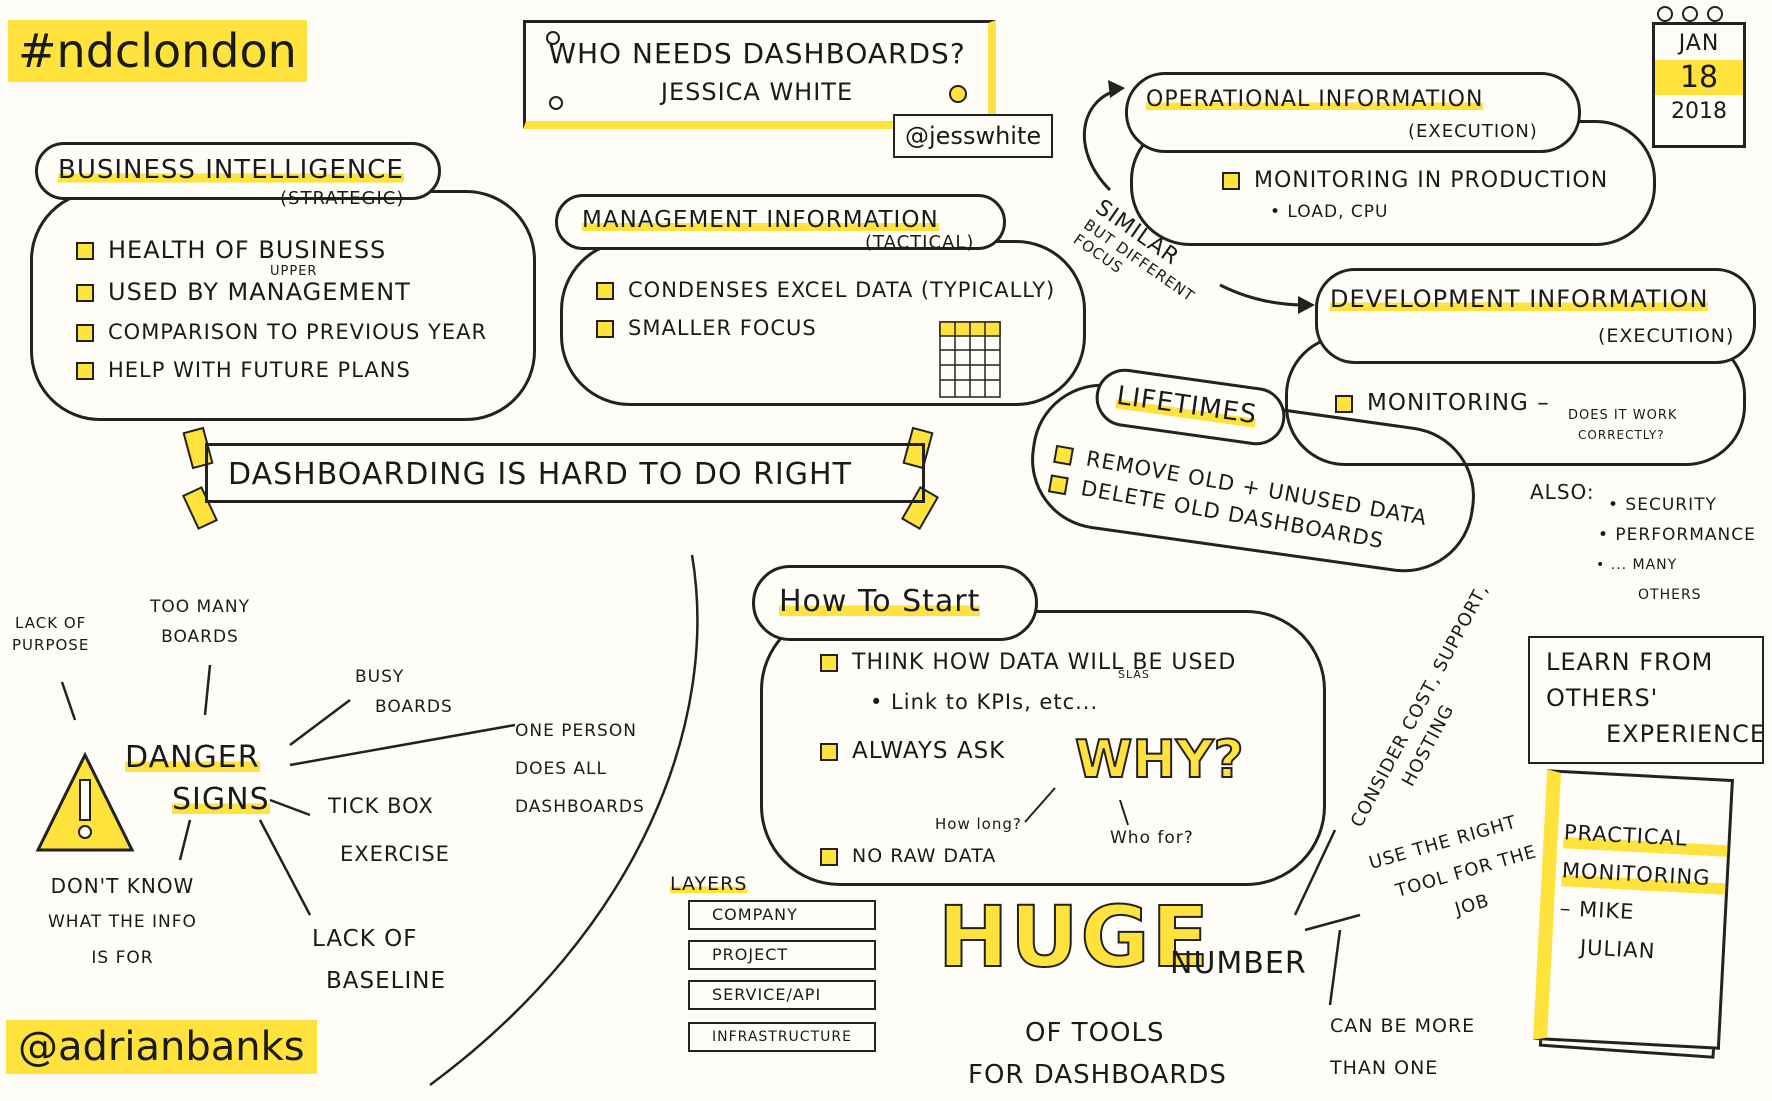 The image size is (1772, 1101). I want to click on note-line: does all, so click(561, 769).